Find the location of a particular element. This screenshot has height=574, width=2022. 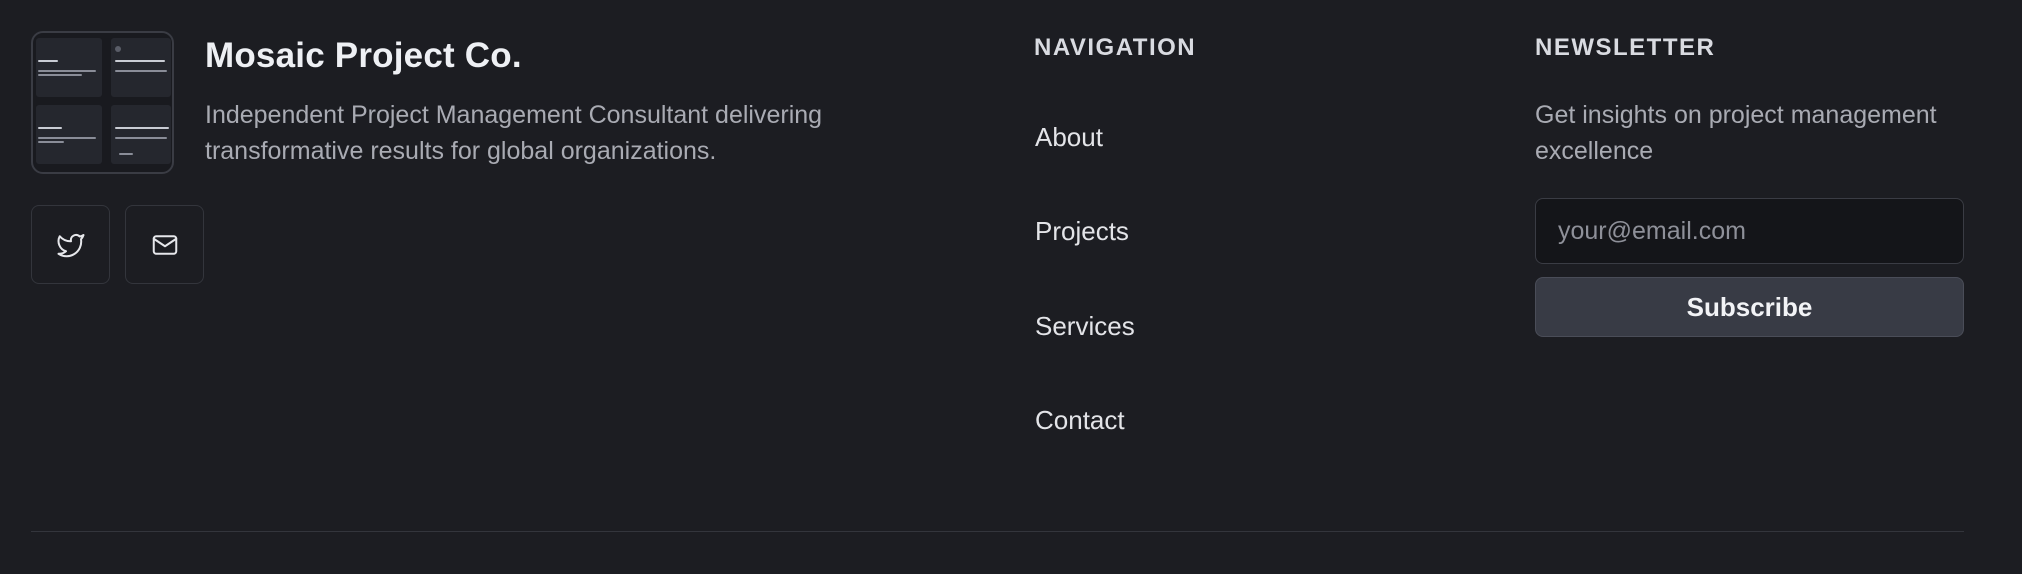

navigation-heading: NAVIGATION is located at coordinates (1115, 47).